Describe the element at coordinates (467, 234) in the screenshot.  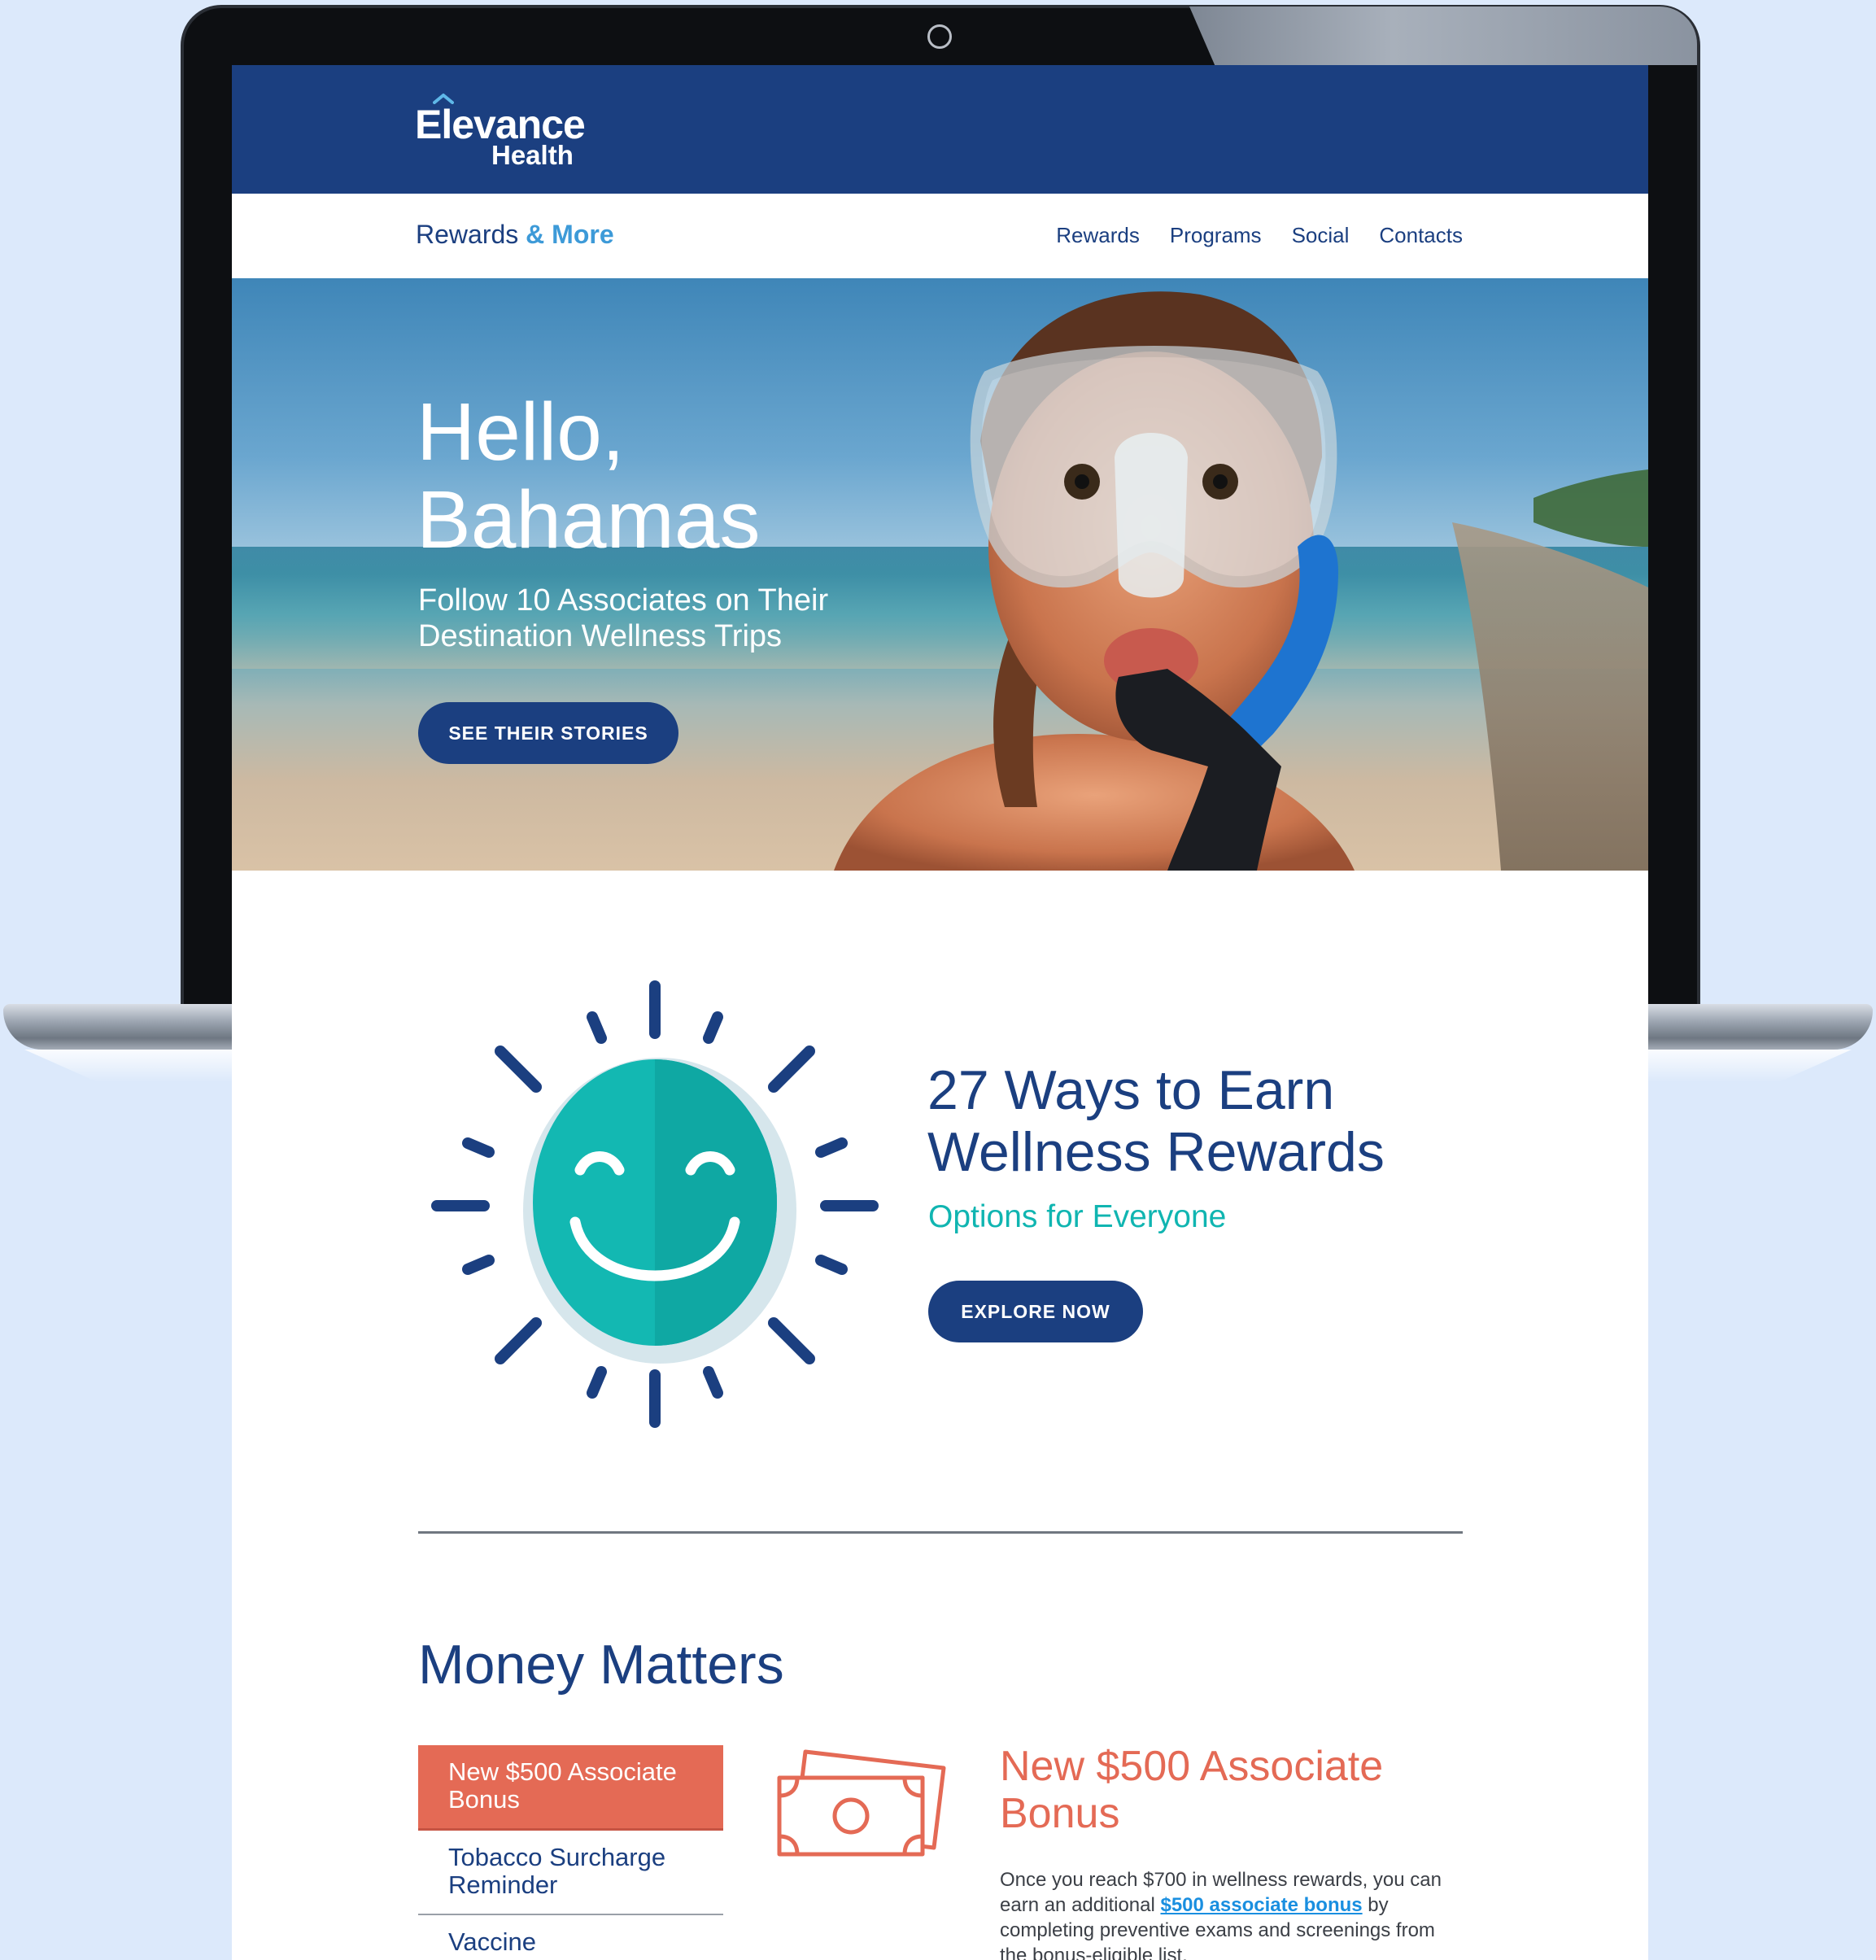
I see `brand-rewards: Rewards` at that location.